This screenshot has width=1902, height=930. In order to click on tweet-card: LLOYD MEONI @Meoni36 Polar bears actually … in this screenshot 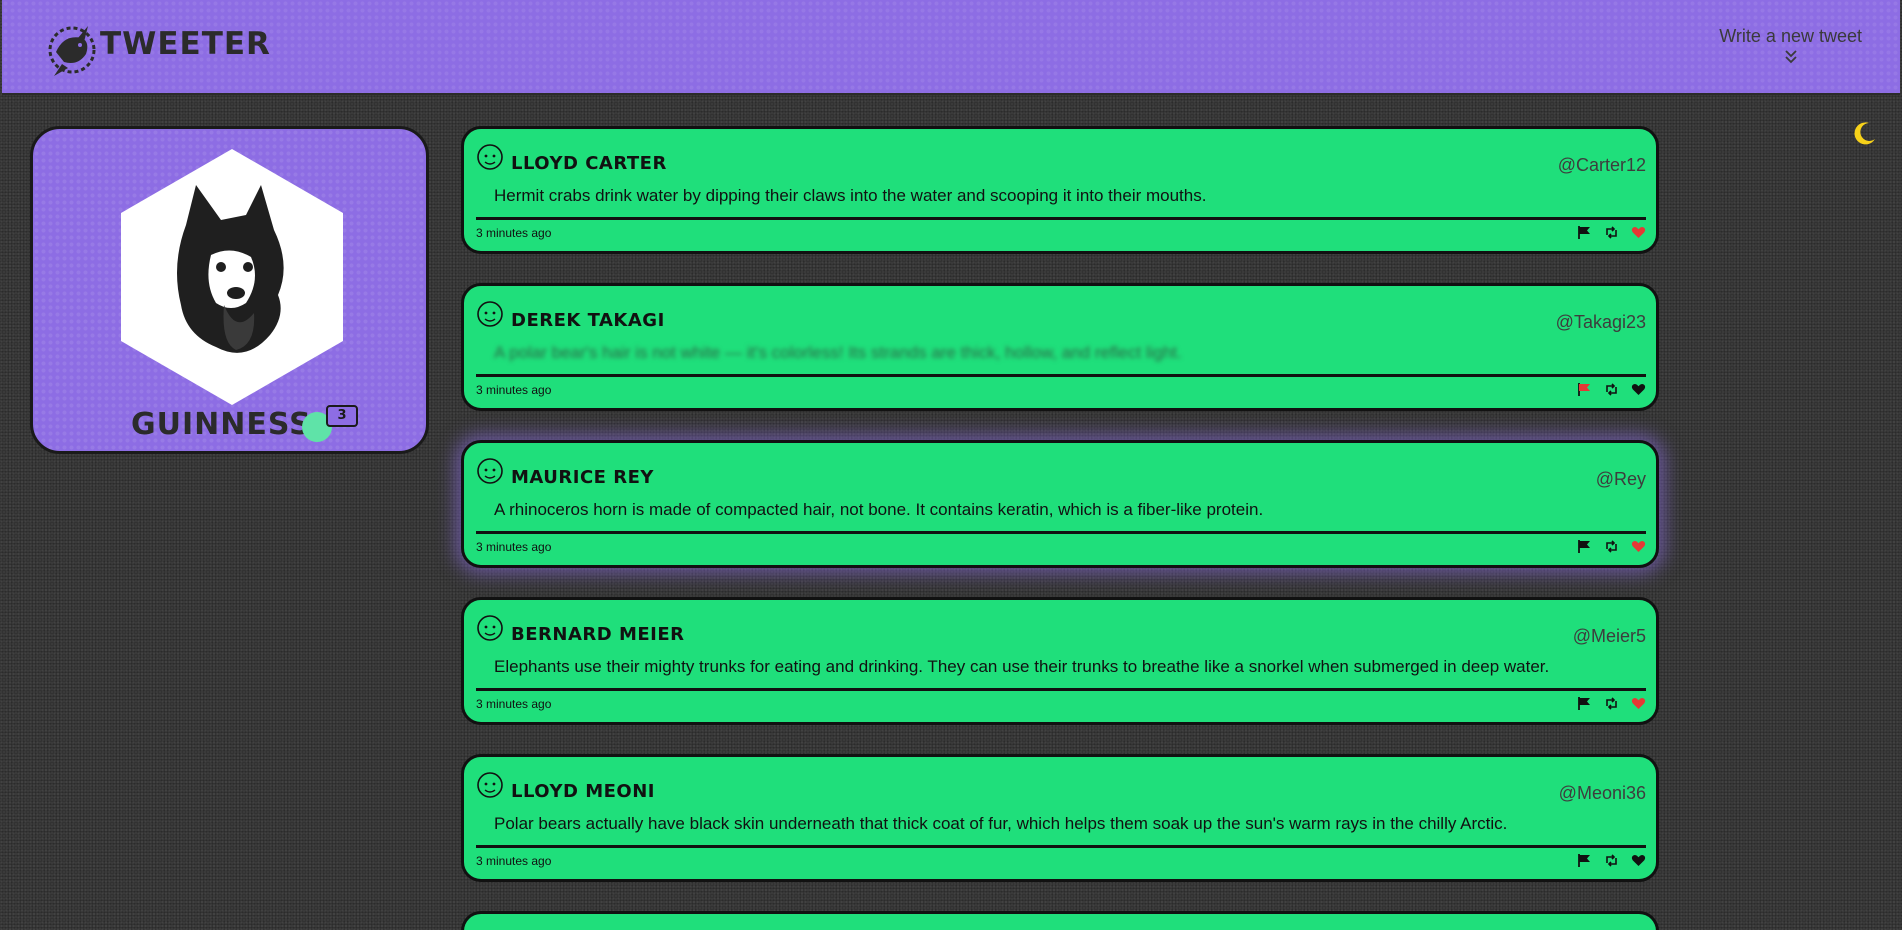, I will do `click(1060, 818)`.